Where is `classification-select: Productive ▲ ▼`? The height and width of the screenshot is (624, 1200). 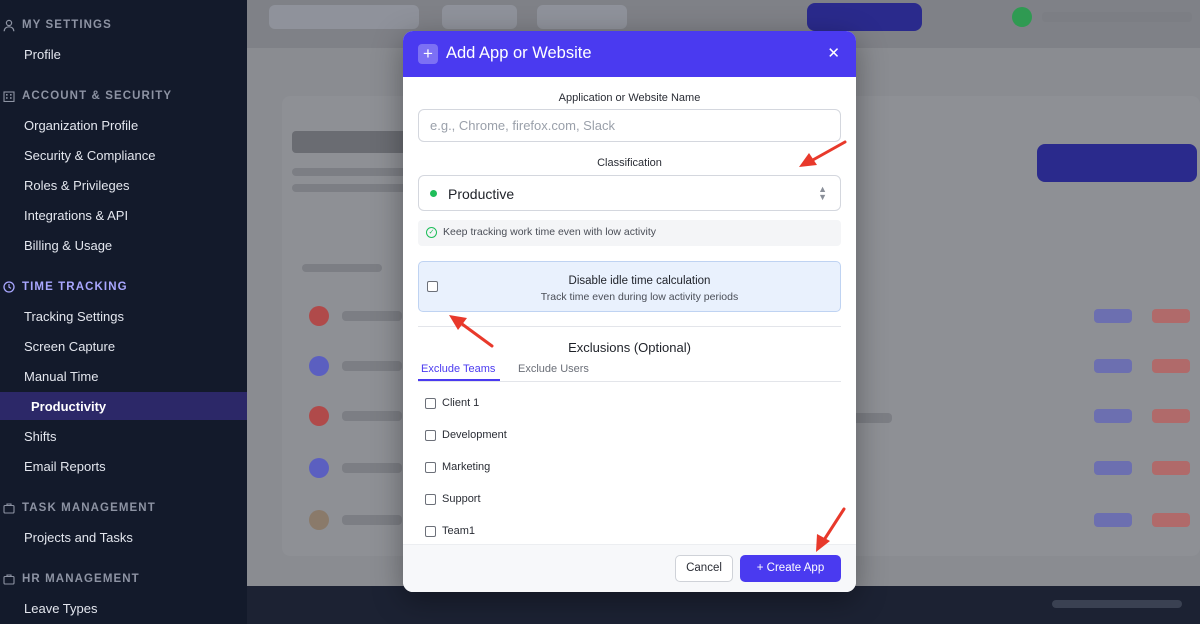
classification-select: Productive ▲ ▼ is located at coordinates (629, 193).